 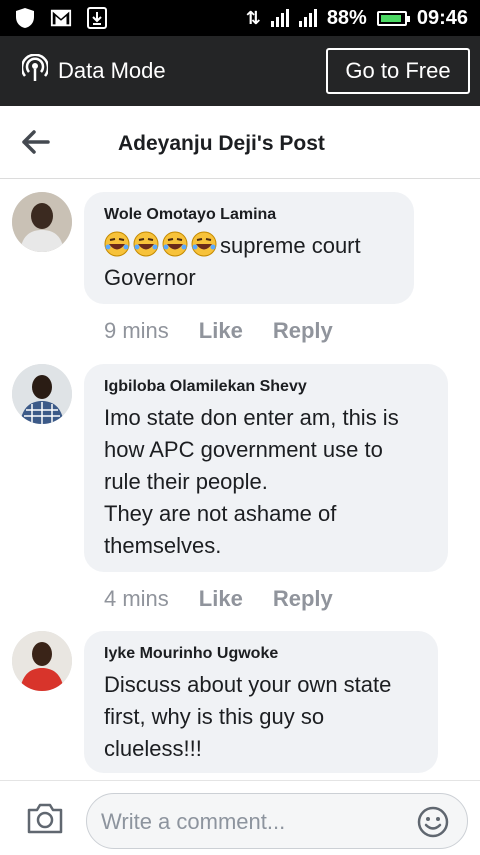 I want to click on camera-icon, so click(x=45, y=818).